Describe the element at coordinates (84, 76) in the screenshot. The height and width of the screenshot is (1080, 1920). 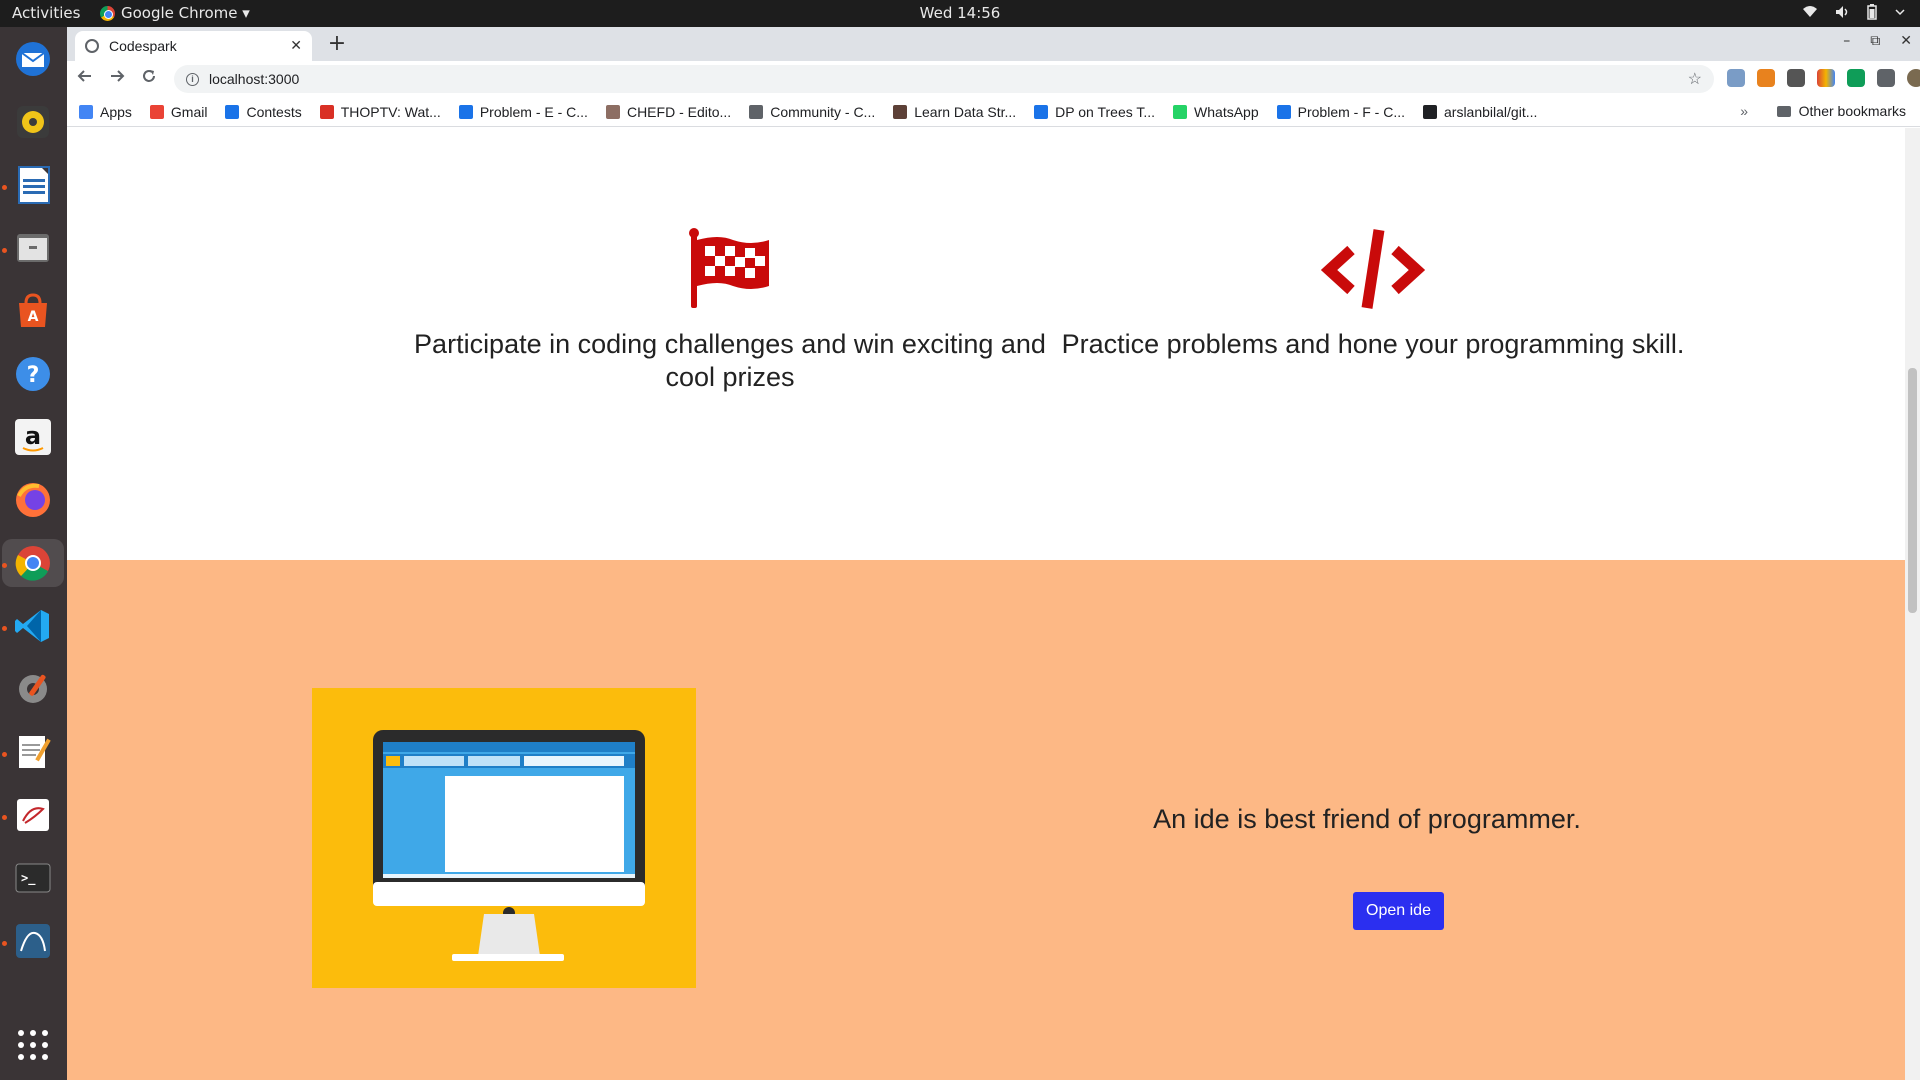
I see `arrow-left-icon` at that location.